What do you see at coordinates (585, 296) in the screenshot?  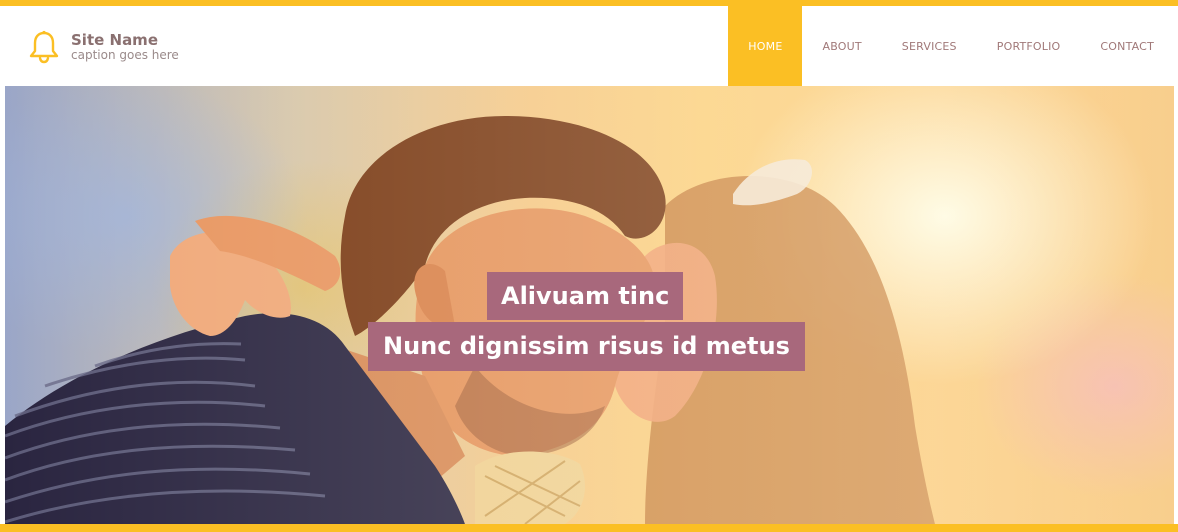 I see `hero-caption-line1: Alivuam tinc` at bounding box center [585, 296].